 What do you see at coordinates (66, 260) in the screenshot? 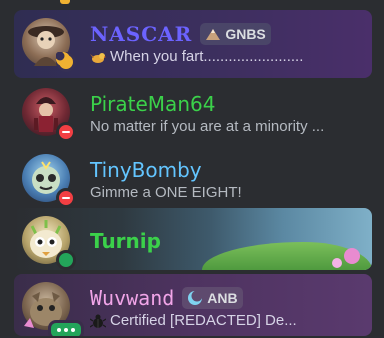
I see `status-online-icon` at bounding box center [66, 260].